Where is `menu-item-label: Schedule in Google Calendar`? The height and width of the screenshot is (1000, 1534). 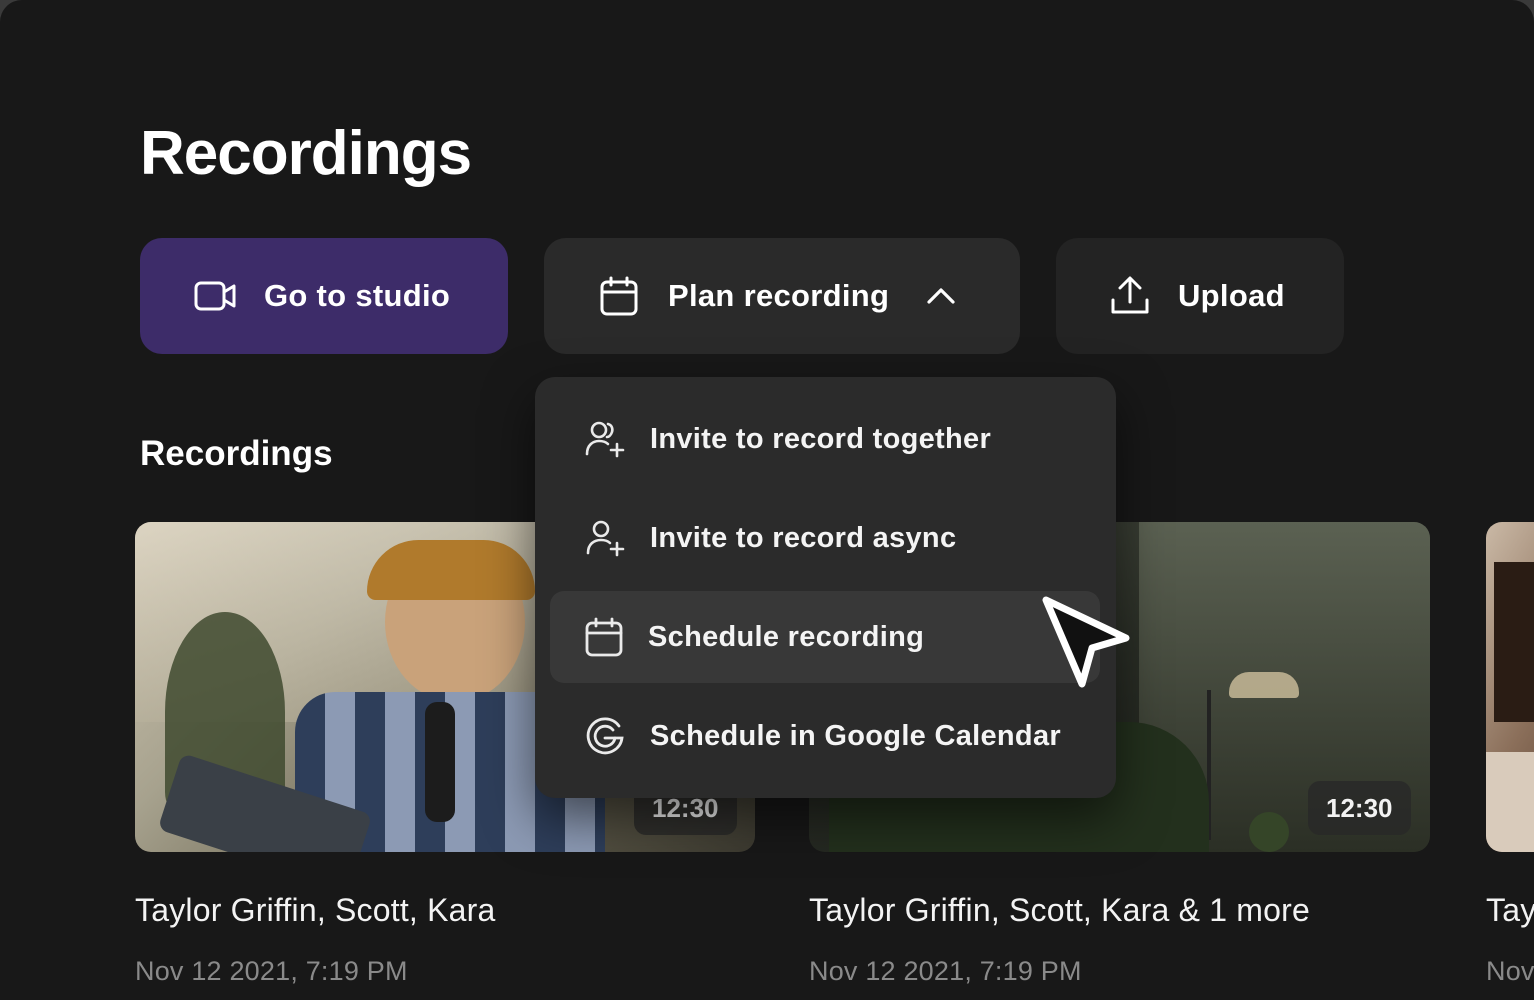
menu-item-label: Schedule in Google Calendar is located at coordinates (855, 735).